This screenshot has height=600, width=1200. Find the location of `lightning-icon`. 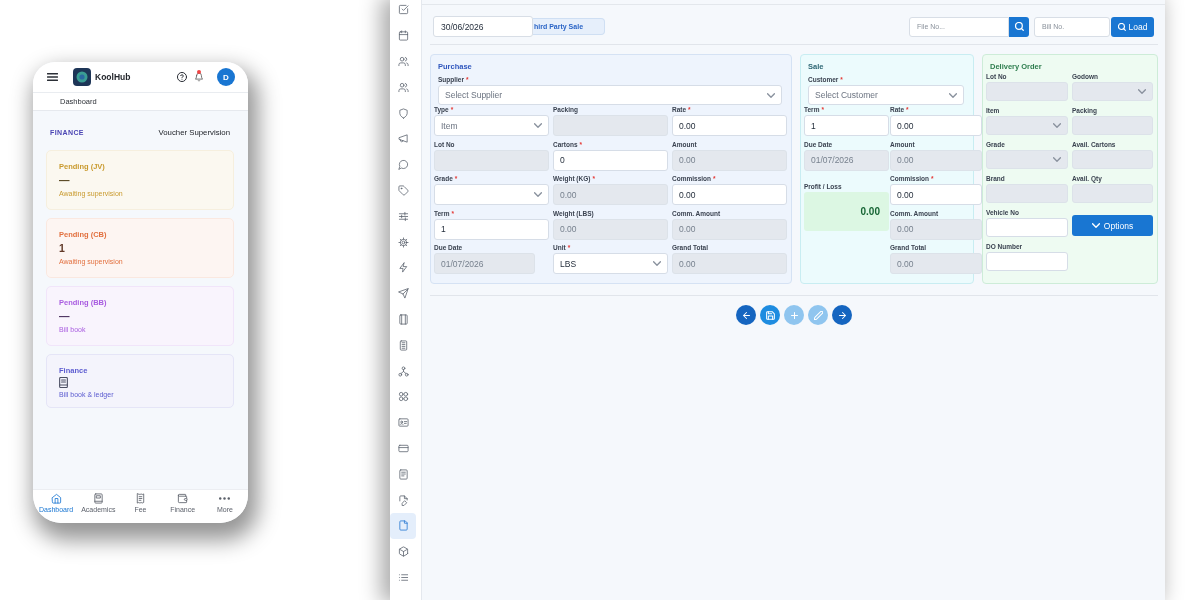

lightning-icon is located at coordinates (403, 268).